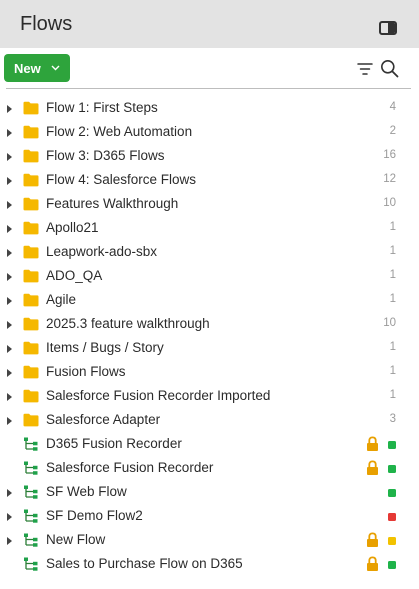 This screenshot has height=589, width=419. I want to click on search-icon, so click(389, 68).